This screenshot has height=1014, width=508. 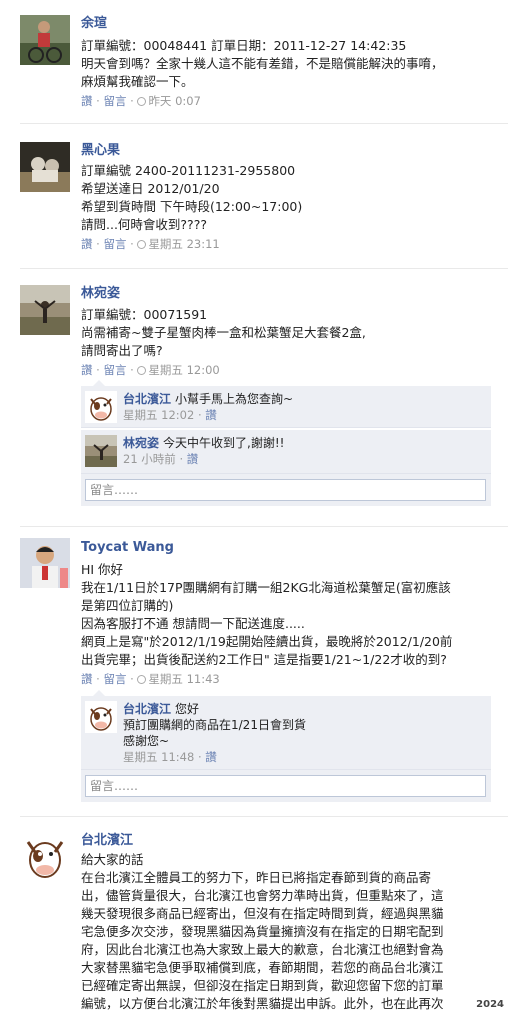 I want to click on post-text-line: 在台北濱江全體員工的努力下，昨日已將指定春節到貨的商品寄, so click(x=256, y=877).